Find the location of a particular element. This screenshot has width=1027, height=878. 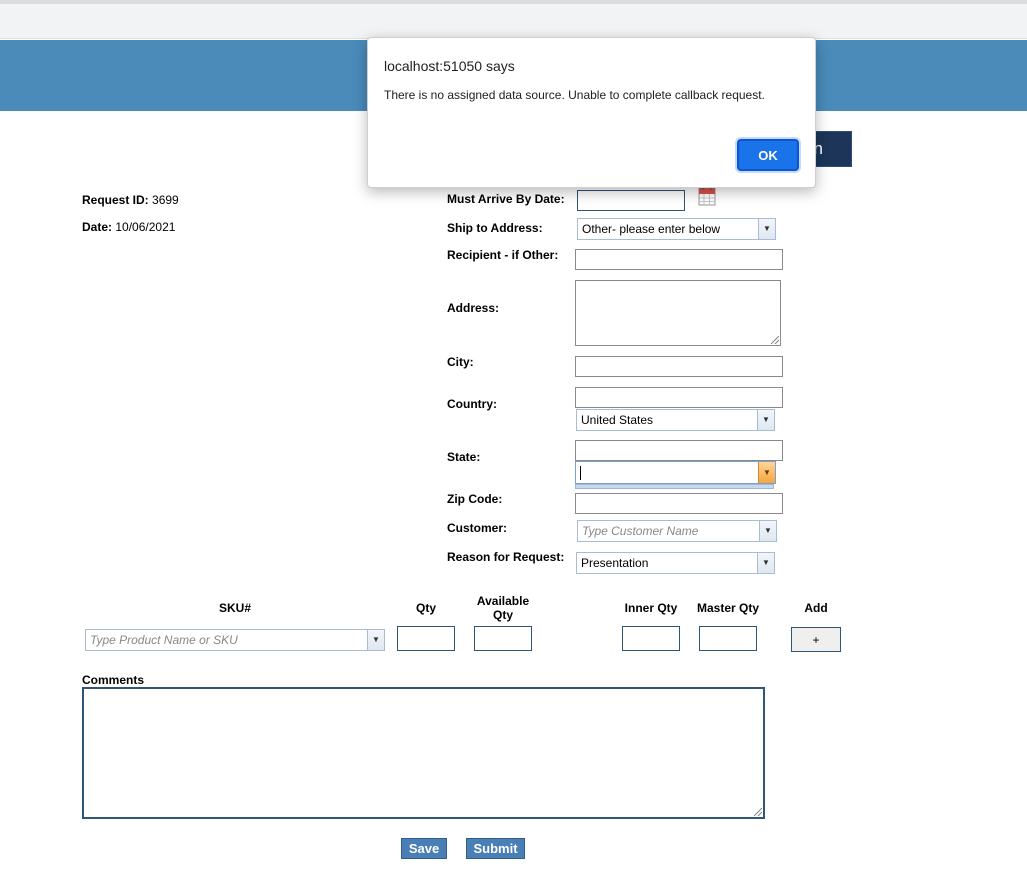

country-value: United States is located at coordinates (617, 420).